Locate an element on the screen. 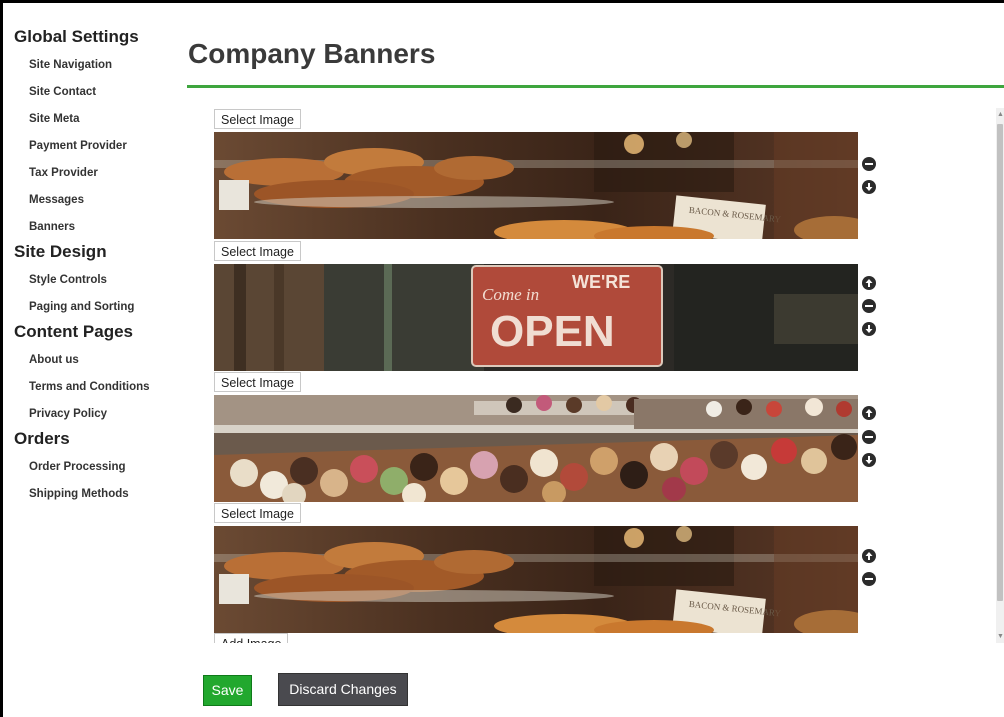 The width and height of the screenshot is (1004, 717). sidebar-item-order-processing: Order Processing is located at coordinates (99, 467).